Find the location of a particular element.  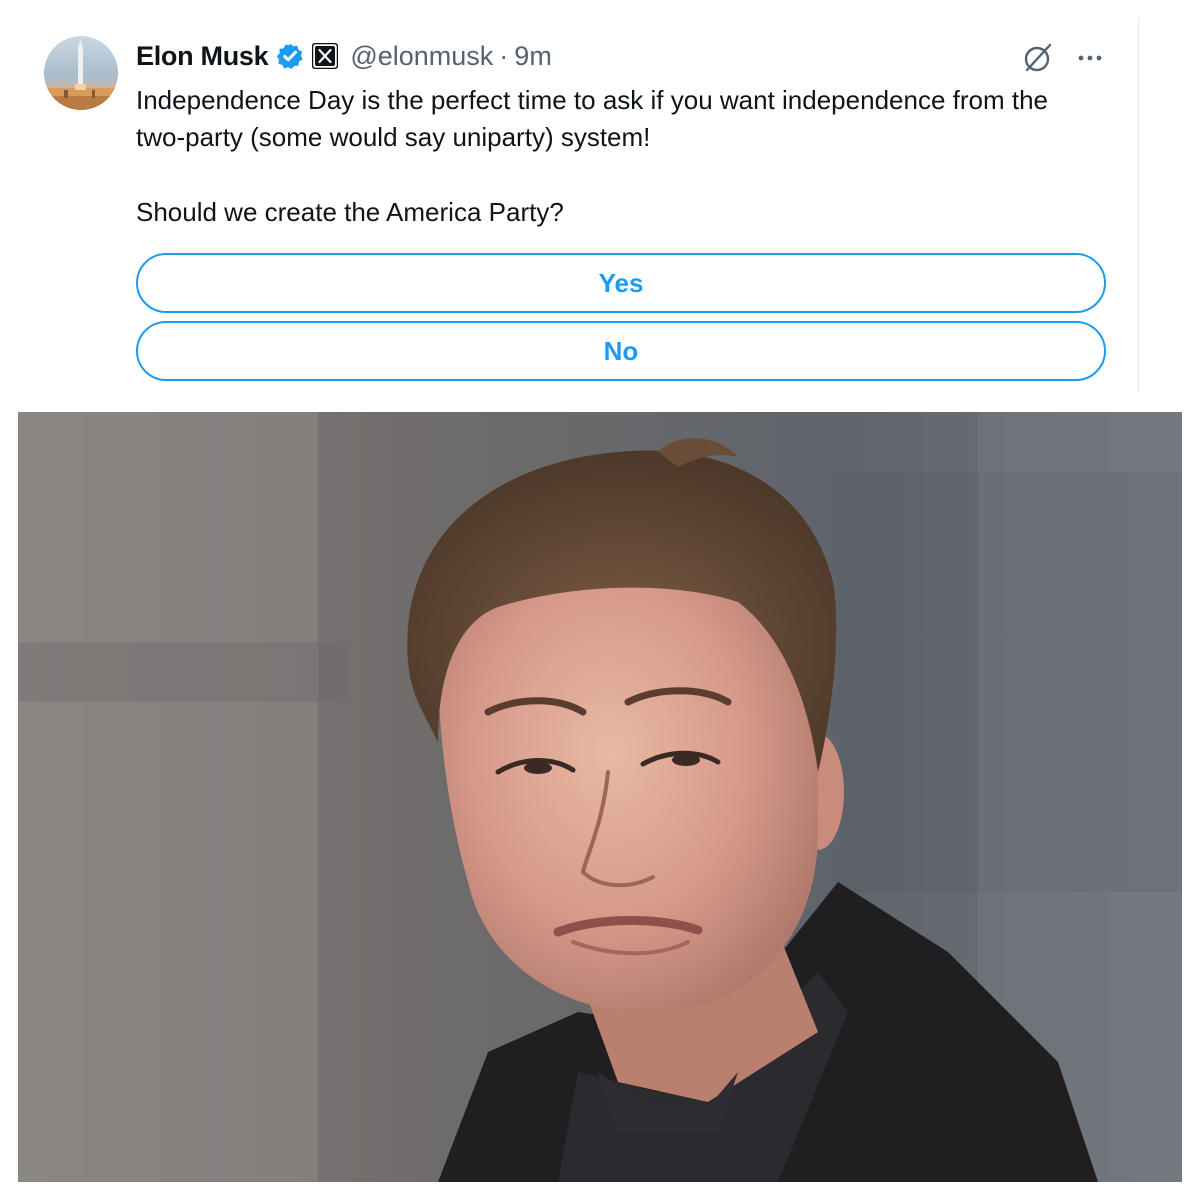

more-options-icon is located at coordinates (1090, 58).